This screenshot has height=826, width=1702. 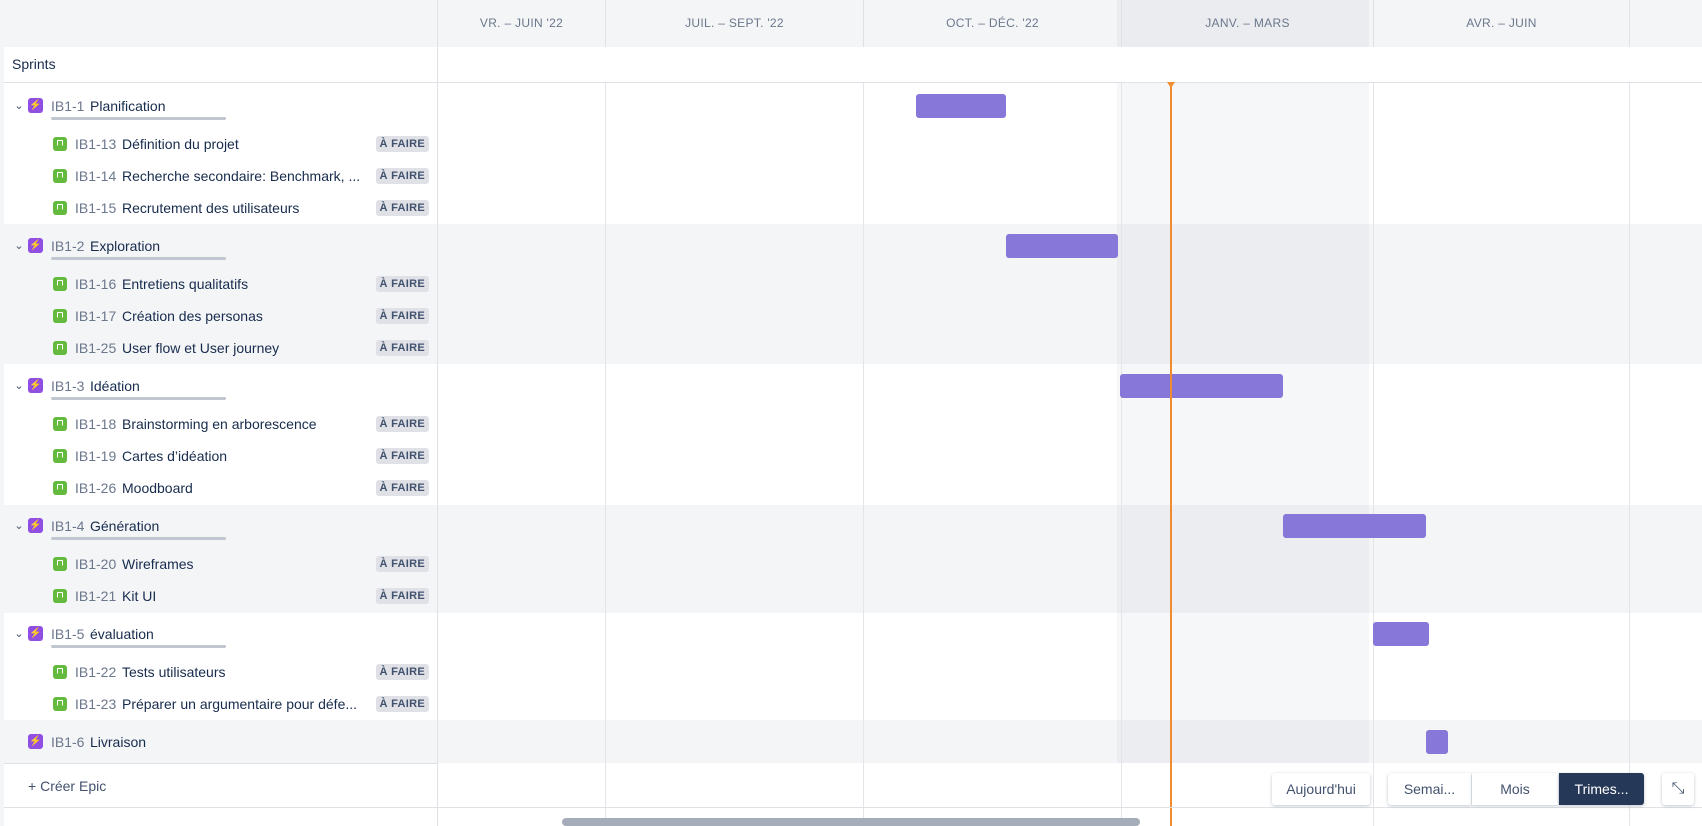 What do you see at coordinates (220, 246) in the screenshot?
I see `epic-row: ⌄ ⚡ IB1-2 Exploration` at bounding box center [220, 246].